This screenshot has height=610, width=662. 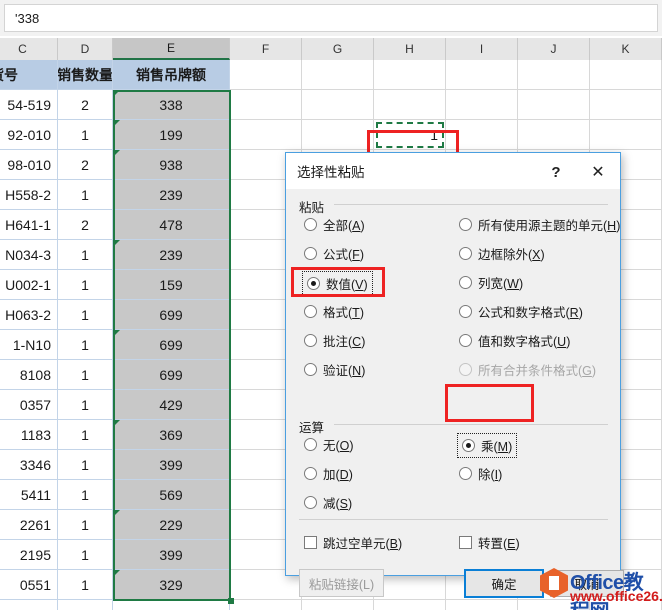 What do you see at coordinates (29, 465) in the screenshot?
I see `table-row-cell-c: 3346` at bounding box center [29, 465].